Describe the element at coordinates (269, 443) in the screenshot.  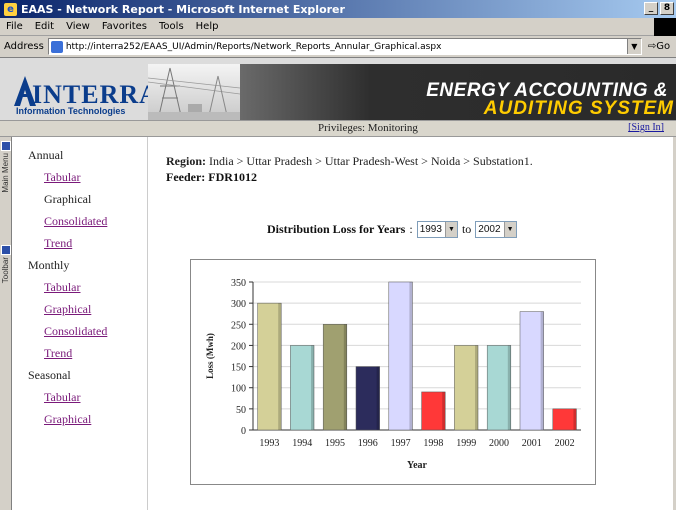
I see `x-tick-label: 1993` at that location.